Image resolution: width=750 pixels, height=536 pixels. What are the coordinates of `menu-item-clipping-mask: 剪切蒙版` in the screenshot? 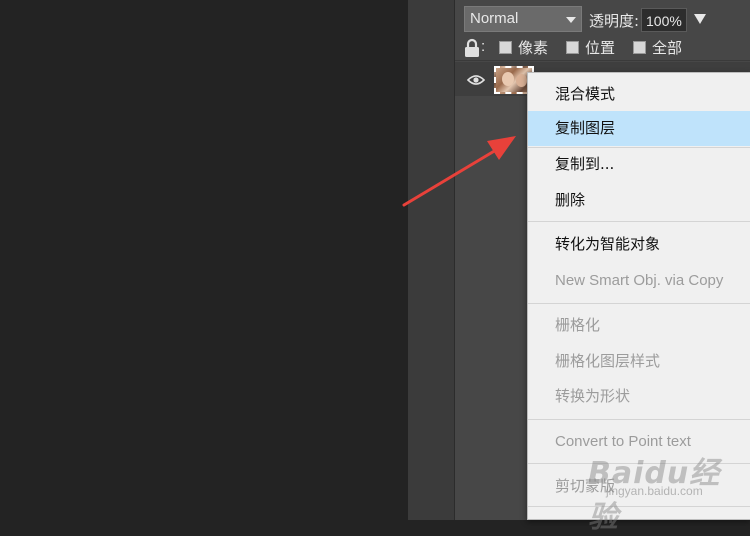 It's located at (585, 486).